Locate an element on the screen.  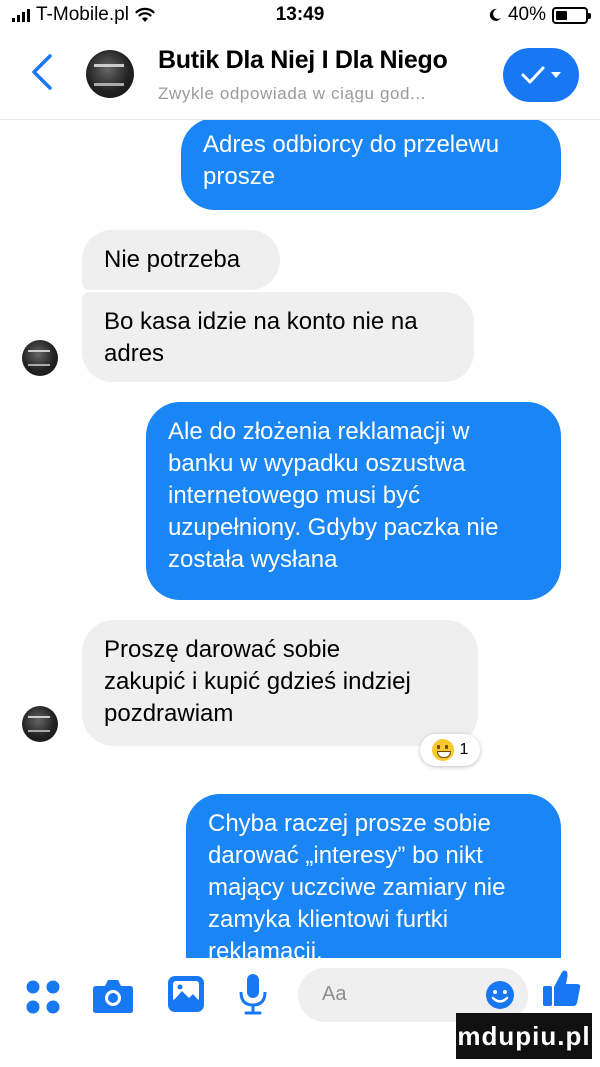
conversation-options-button is located at coordinates (541, 75).